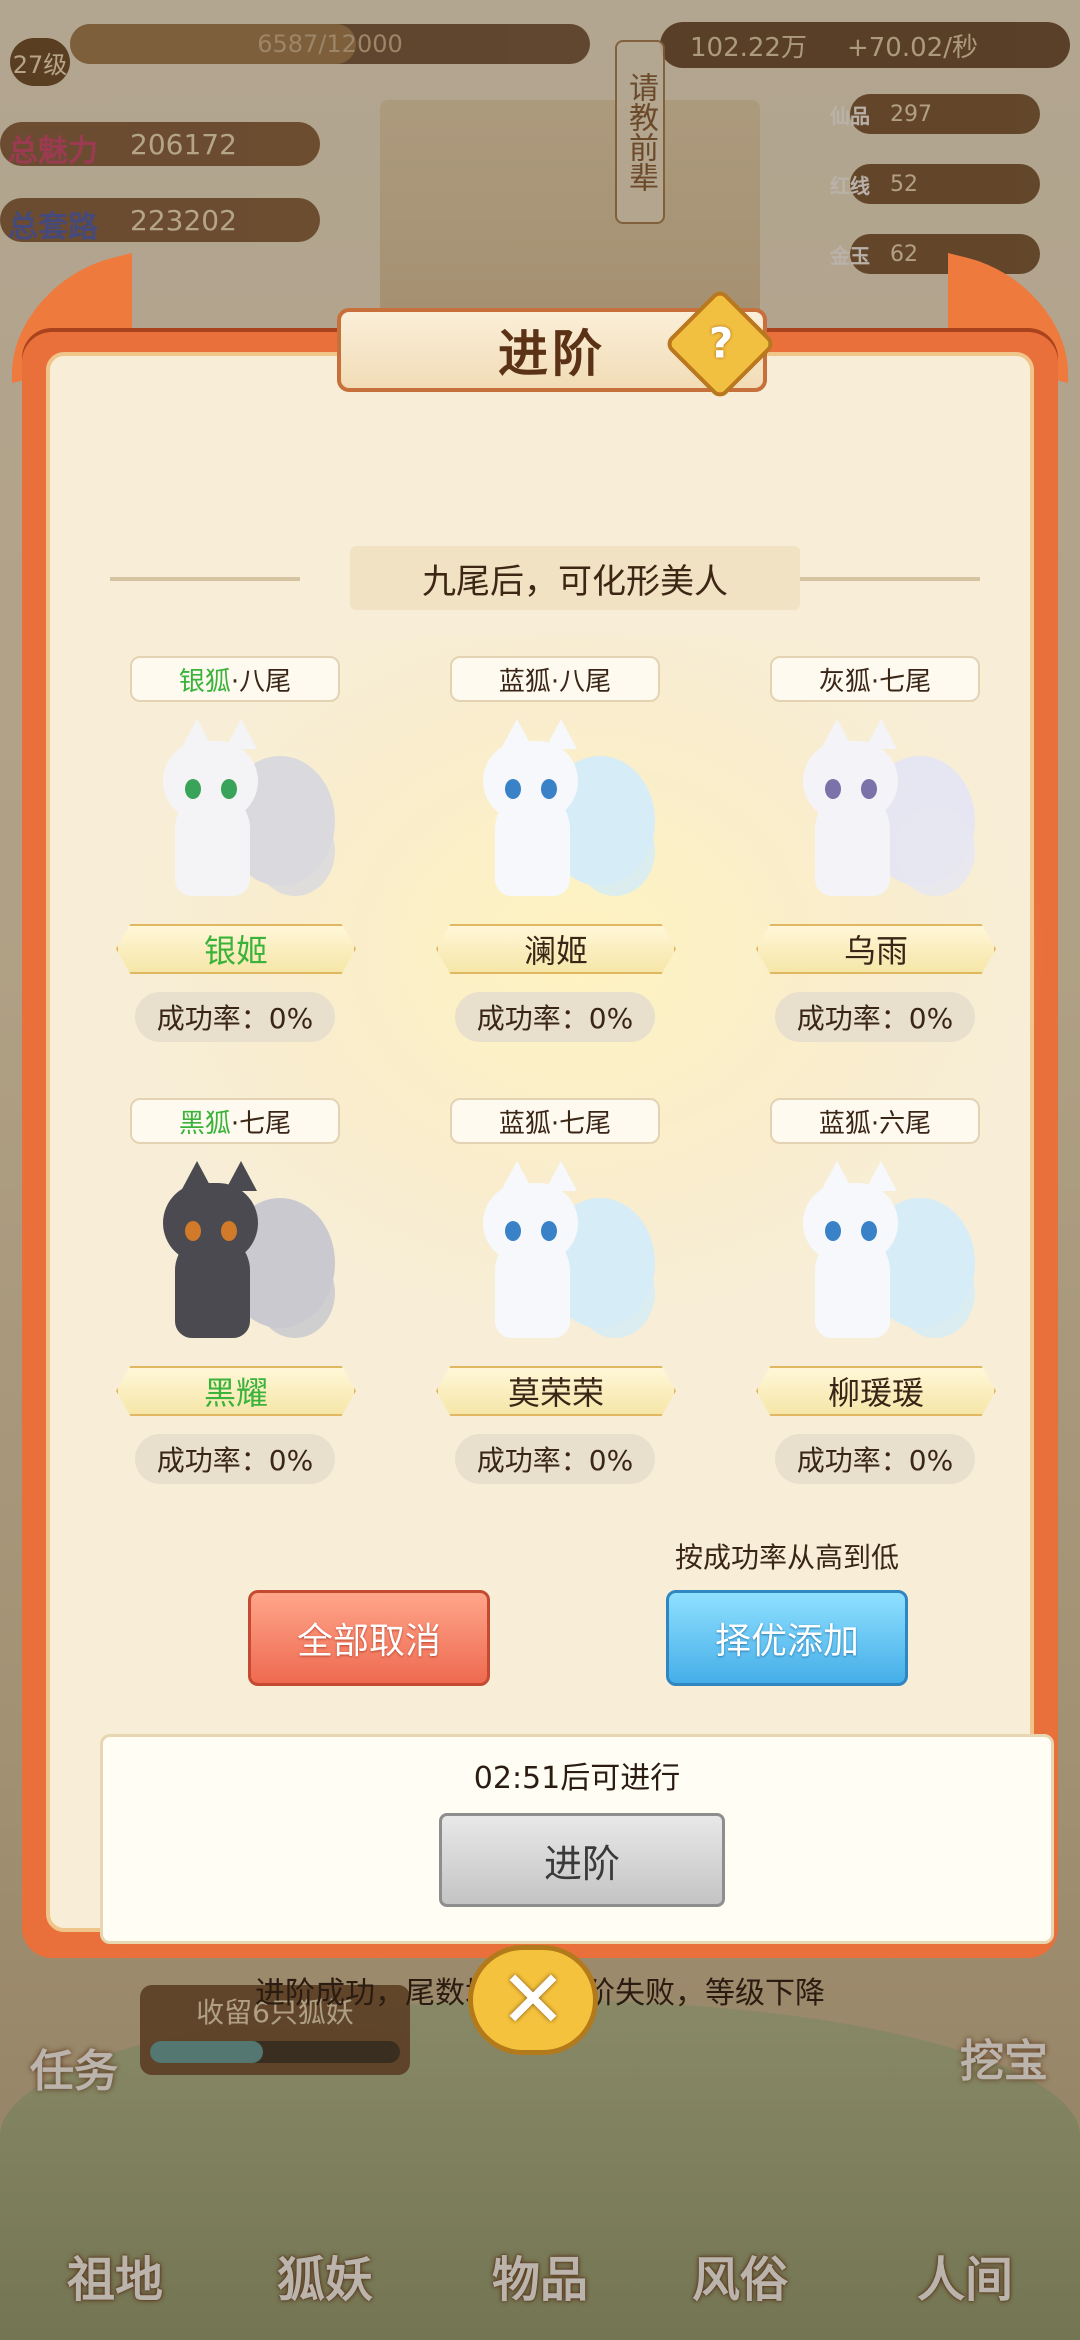  What do you see at coordinates (787, 1638) in the screenshot?
I see `best-add-button: 择优添加` at bounding box center [787, 1638].